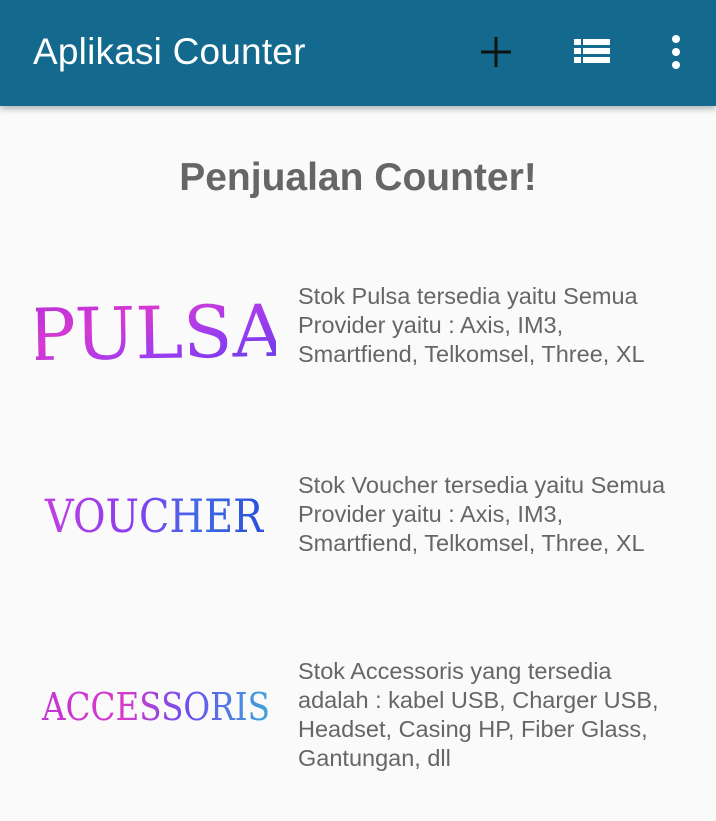 The width and height of the screenshot is (716, 821). I want to click on pulsa-logo: PULSA, so click(156, 332).